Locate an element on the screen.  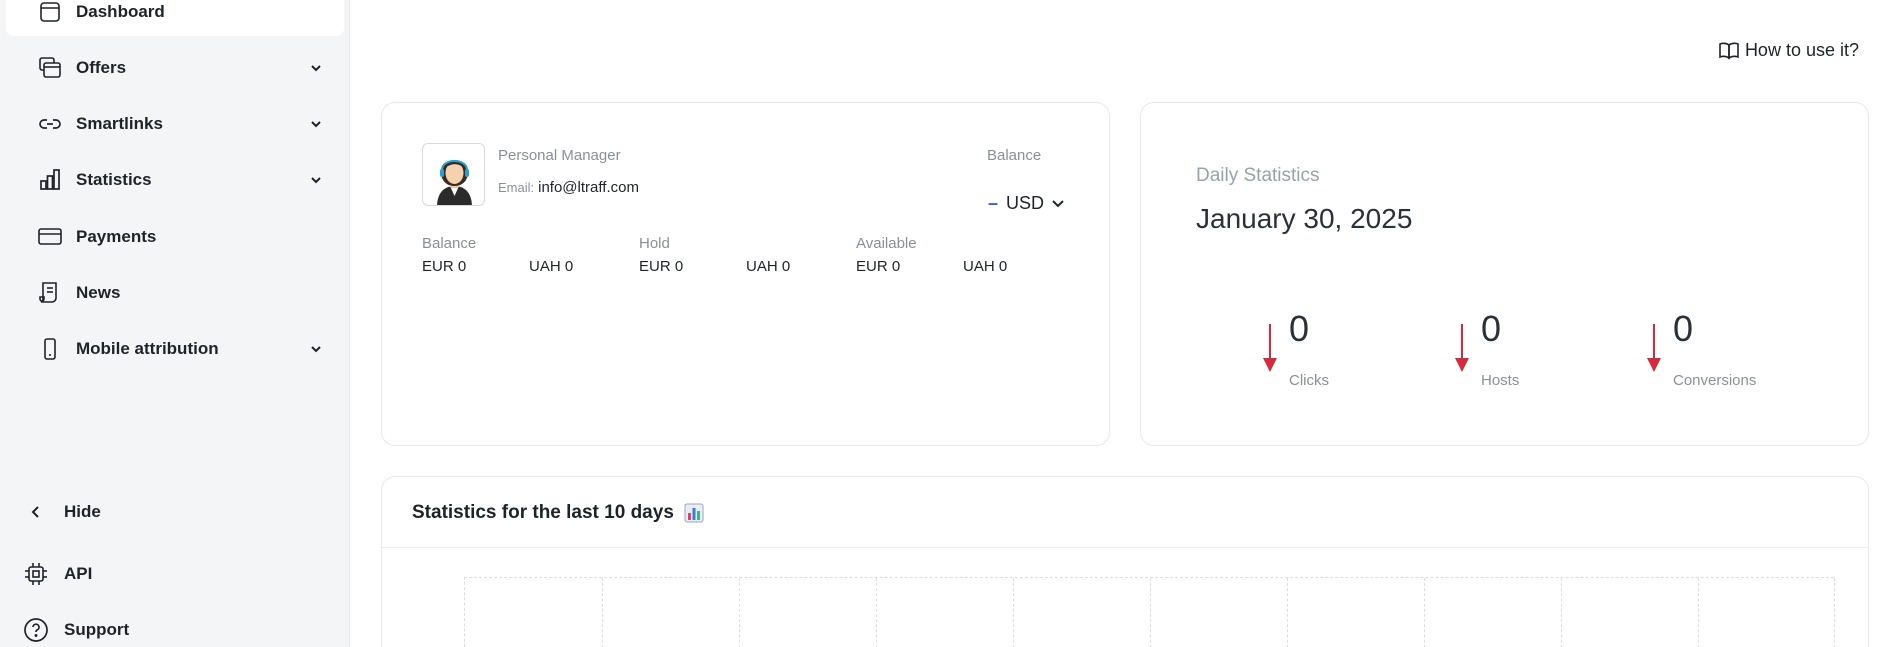
book-icon is located at coordinates (1729, 50).